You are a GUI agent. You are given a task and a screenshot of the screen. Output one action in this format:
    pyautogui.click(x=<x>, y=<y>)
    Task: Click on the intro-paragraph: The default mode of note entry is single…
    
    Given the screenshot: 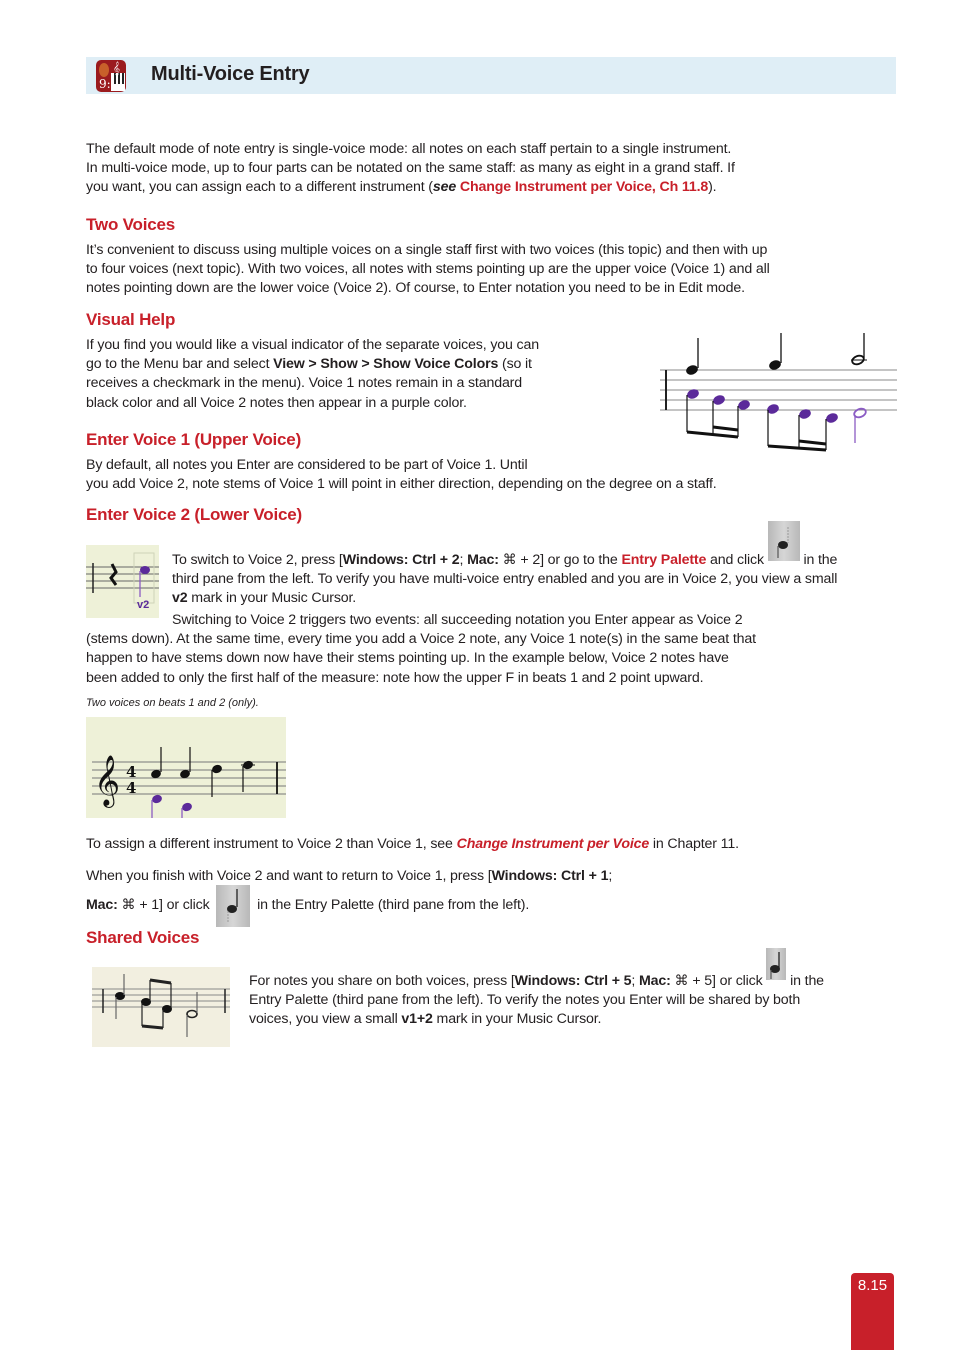 What is the action you would take?
    pyautogui.click(x=476, y=169)
    